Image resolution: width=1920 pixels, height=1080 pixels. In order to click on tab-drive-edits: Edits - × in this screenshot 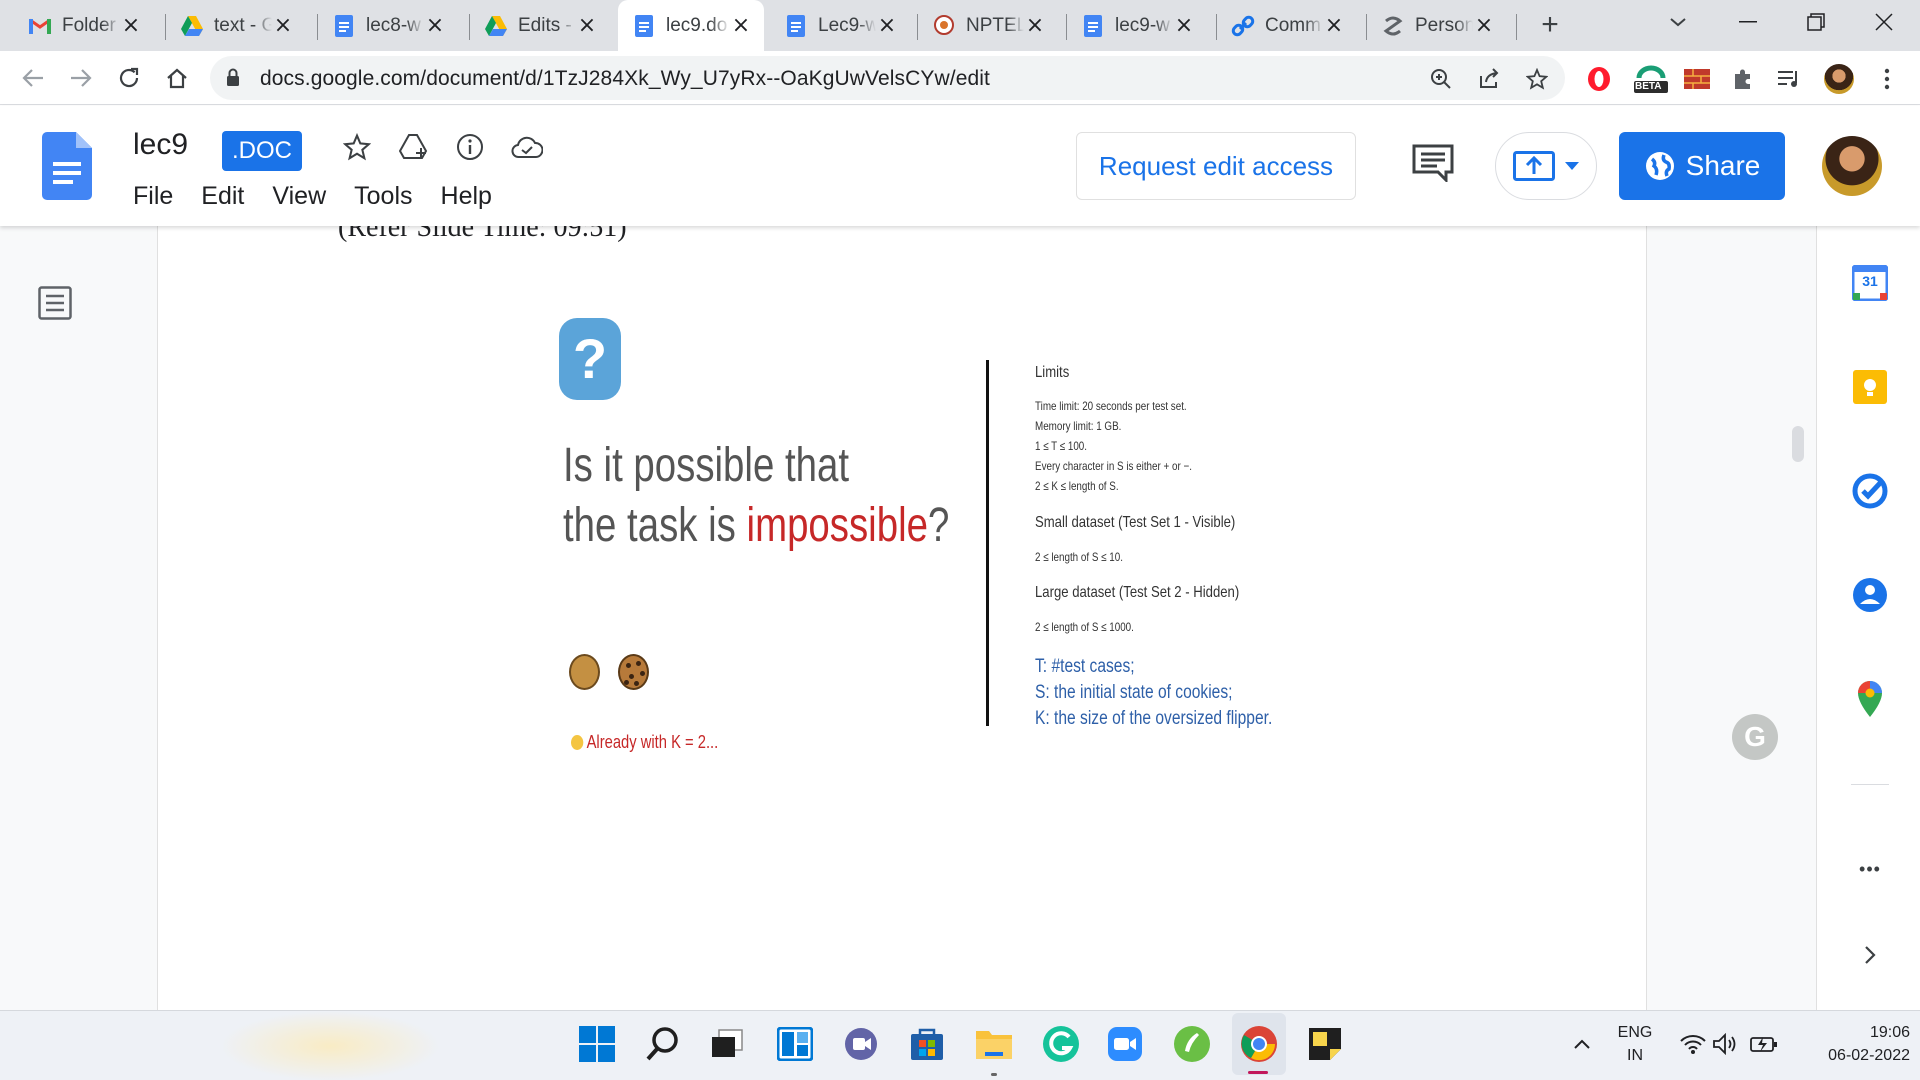, I will do `click(540, 25)`.